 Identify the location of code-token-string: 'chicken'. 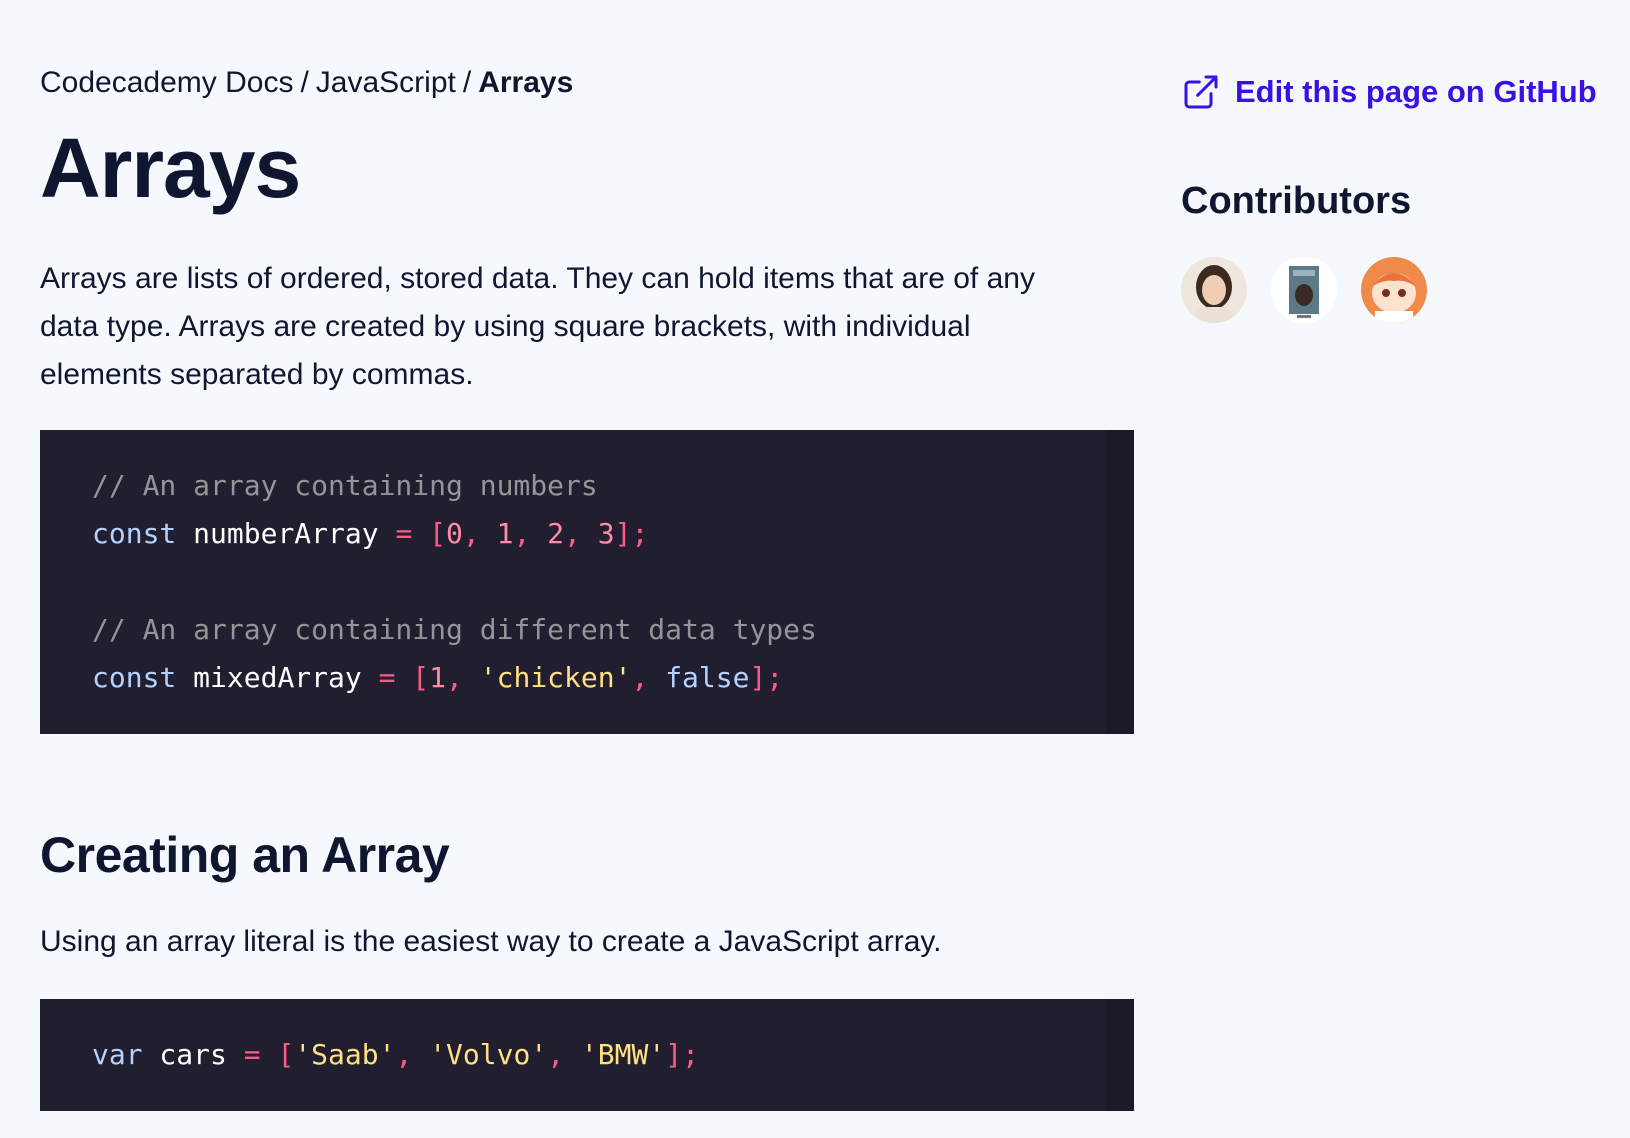
(555, 677).